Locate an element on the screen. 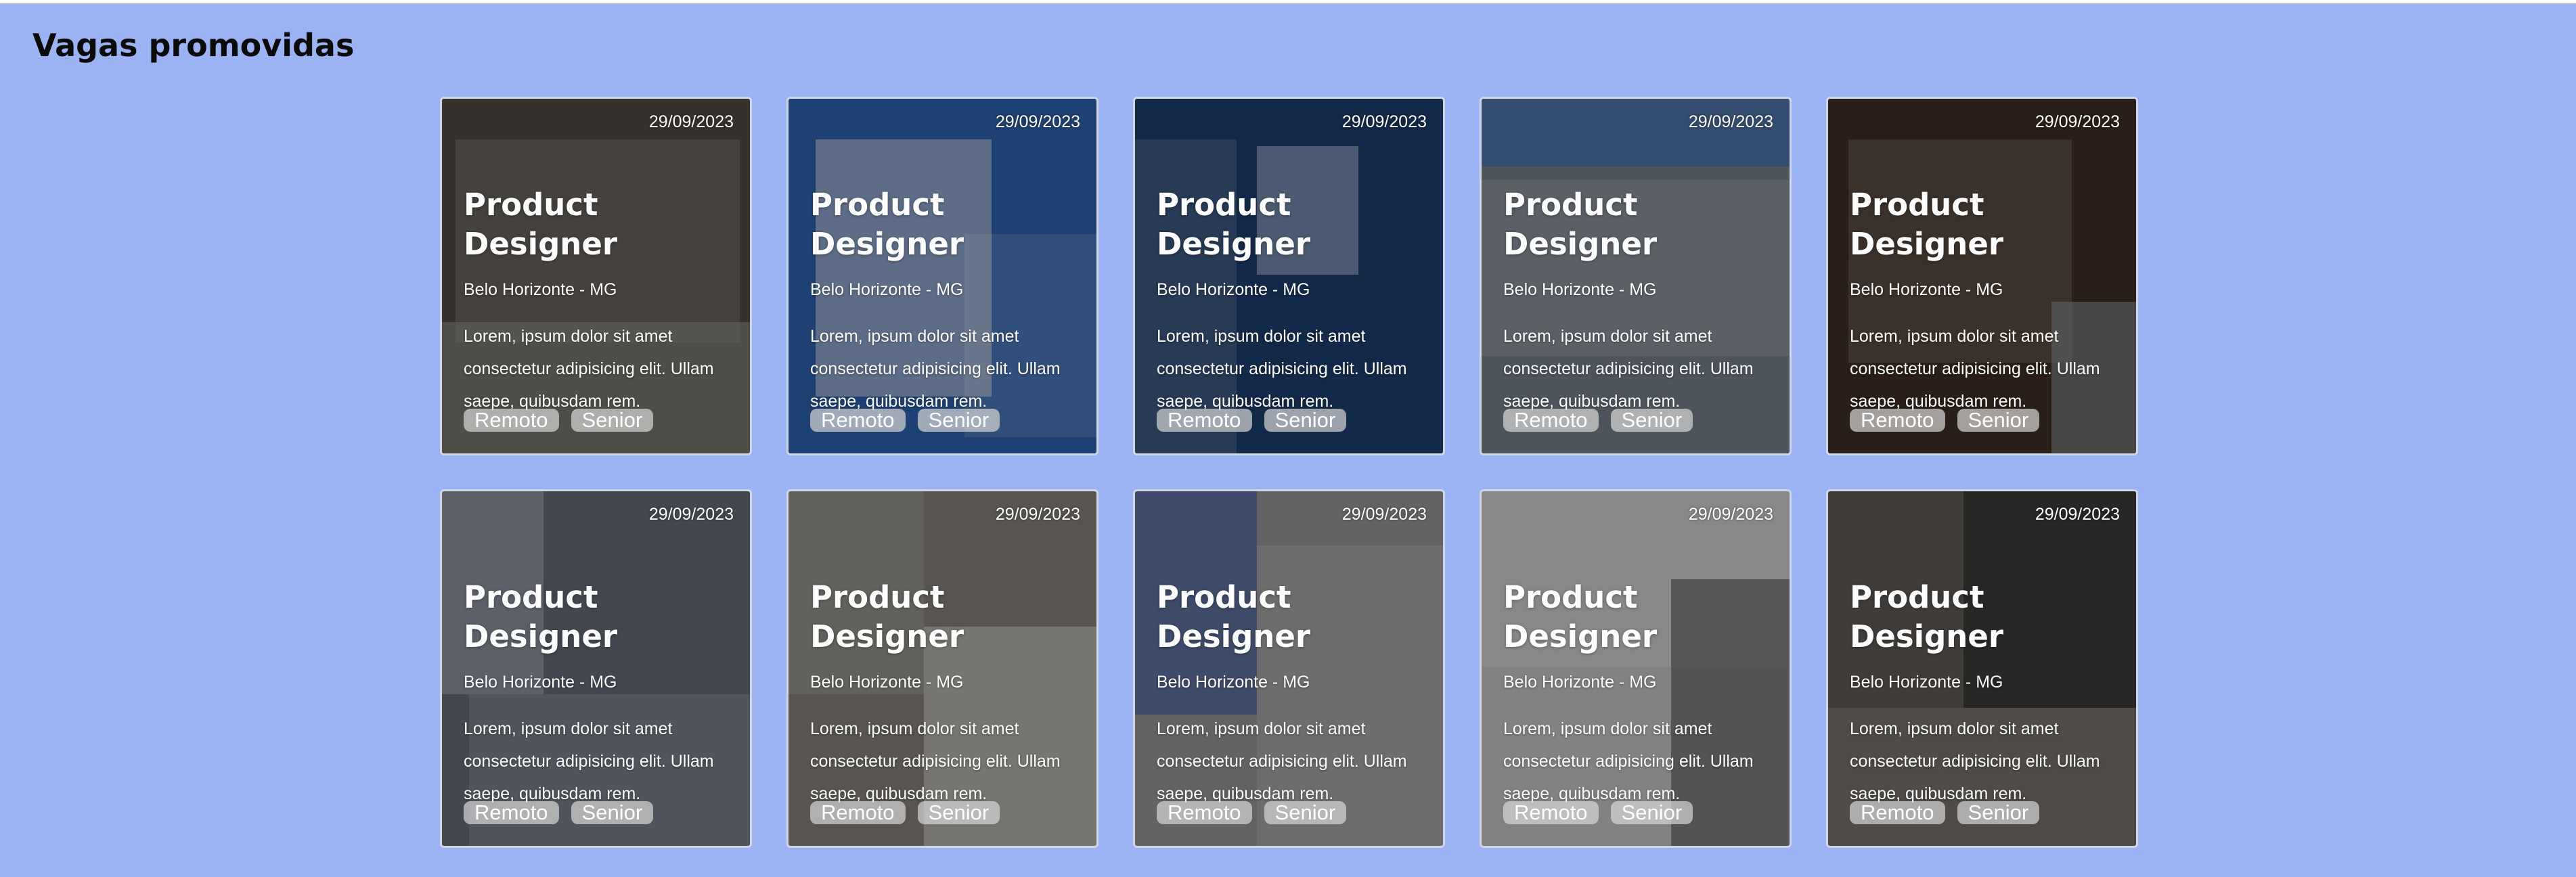 The height and width of the screenshot is (877, 2576). top-border is located at coordinates (1288, 1).